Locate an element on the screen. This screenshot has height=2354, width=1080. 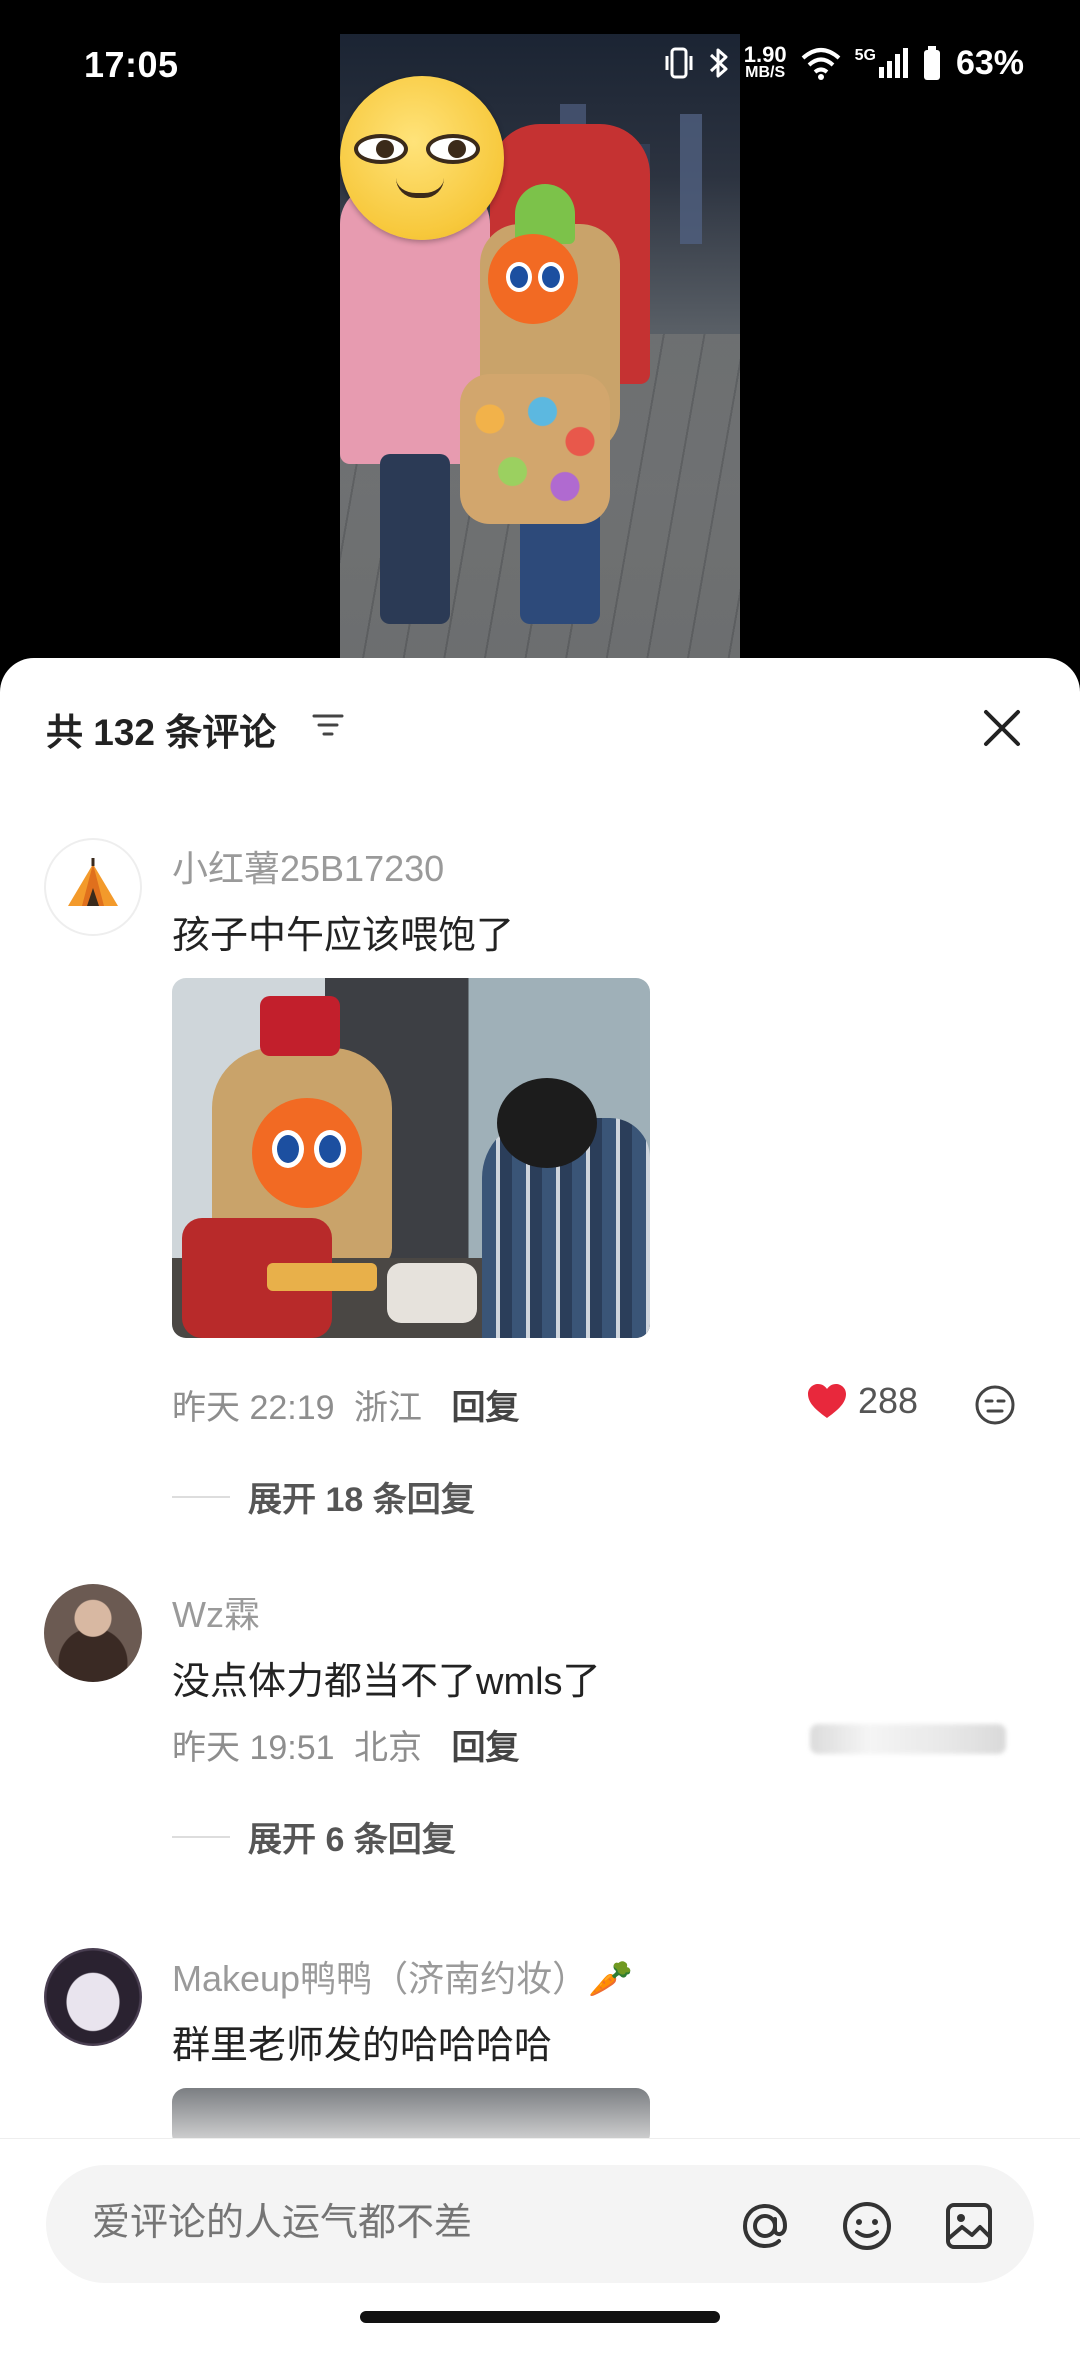
signal-bars-icon is located at coordinates (893, 63).